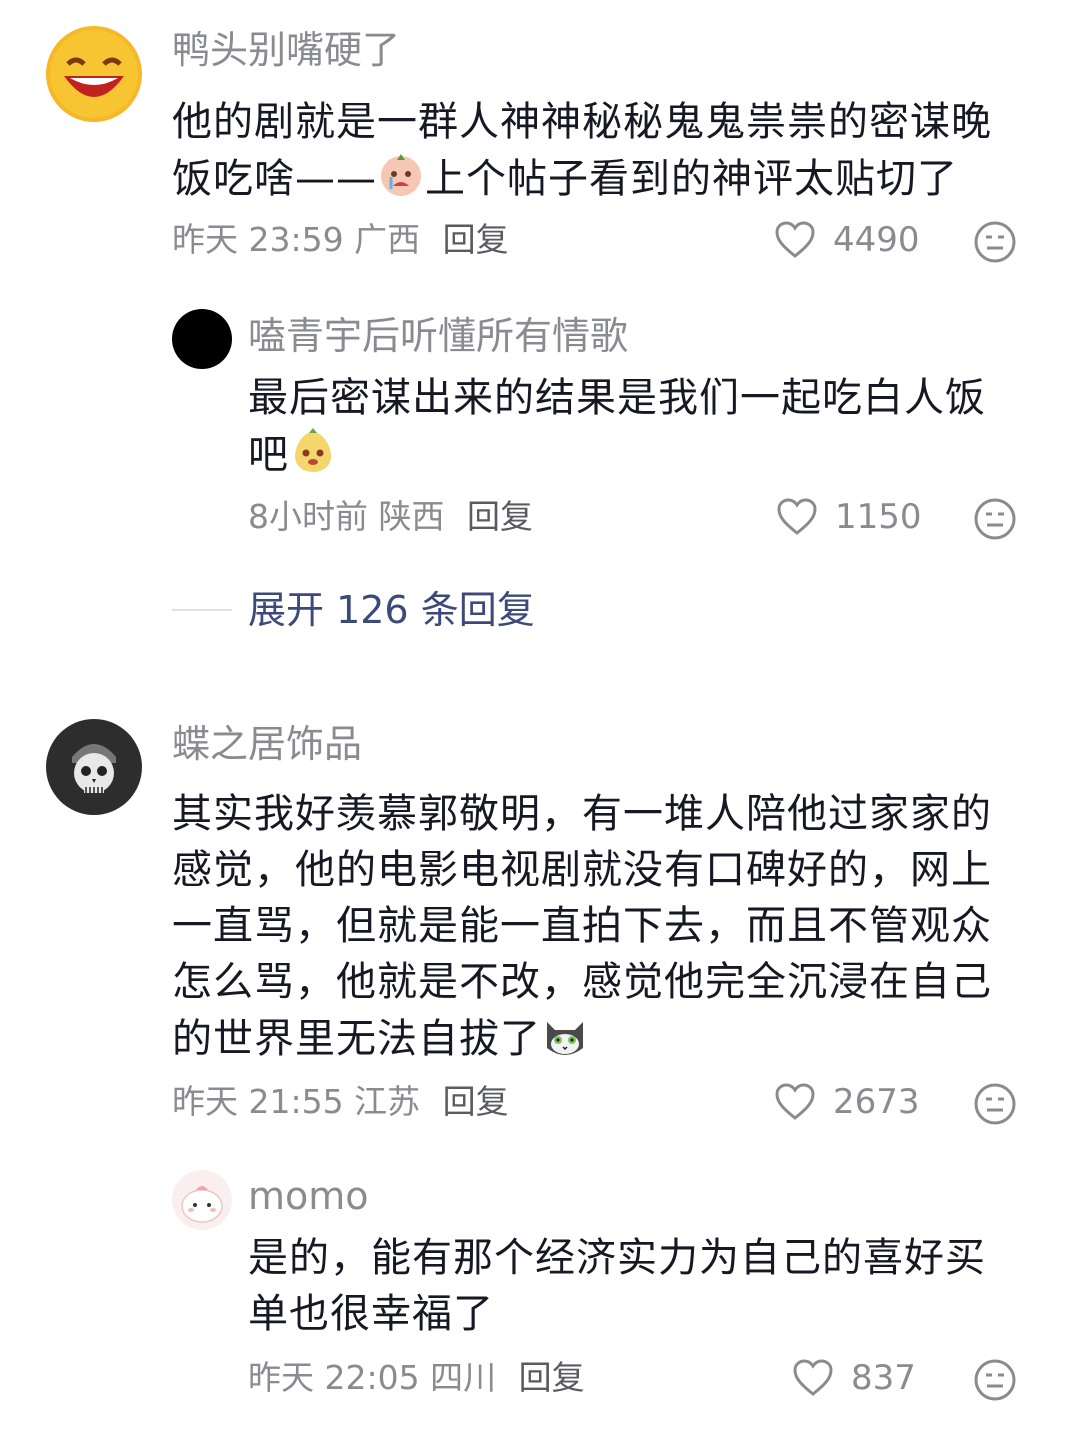 Image resolution: width=1080 pixels, height=1429 pixels. I want to click on crying-face-emoji, so click(401, 181).